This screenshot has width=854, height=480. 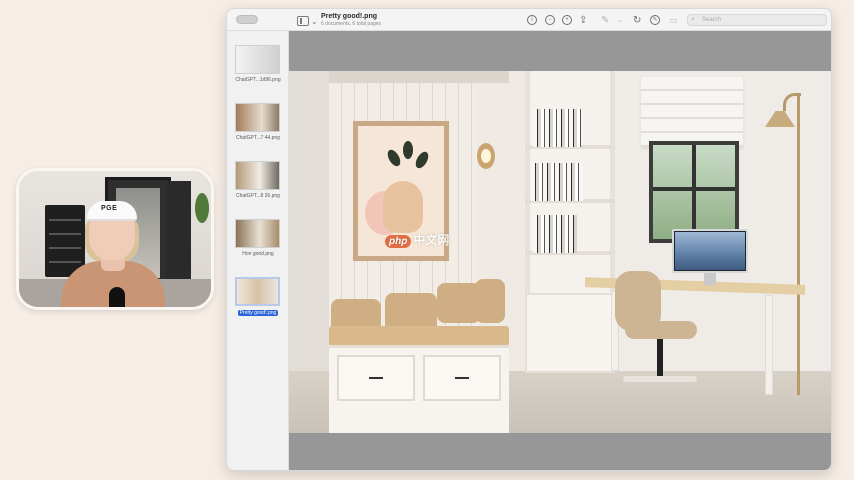 I want to click on thumbnail-label: ChatGPT...1d96.png, so click(x=258, y=80).